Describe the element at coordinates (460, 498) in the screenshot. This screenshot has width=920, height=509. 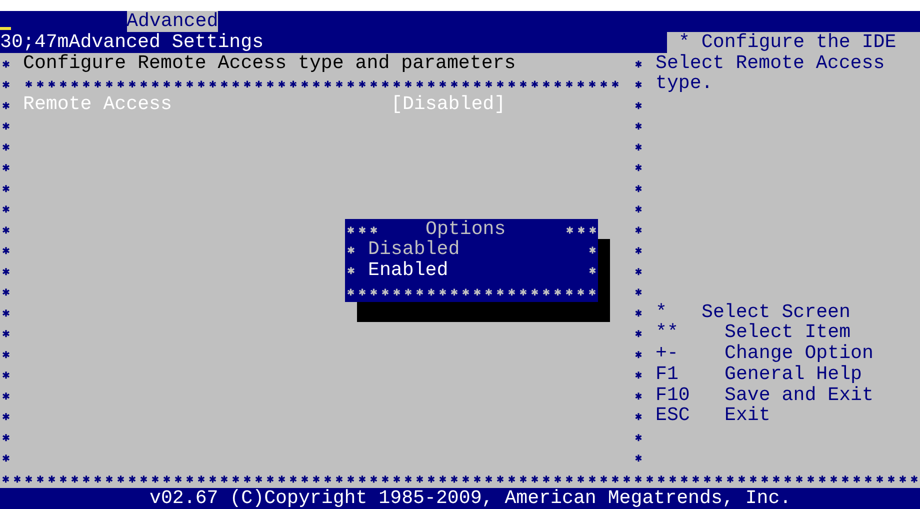
I see `copyright-footer: v02.67 (C)Copyright 1985-2009, American Megatrends, Inc.` at that location.